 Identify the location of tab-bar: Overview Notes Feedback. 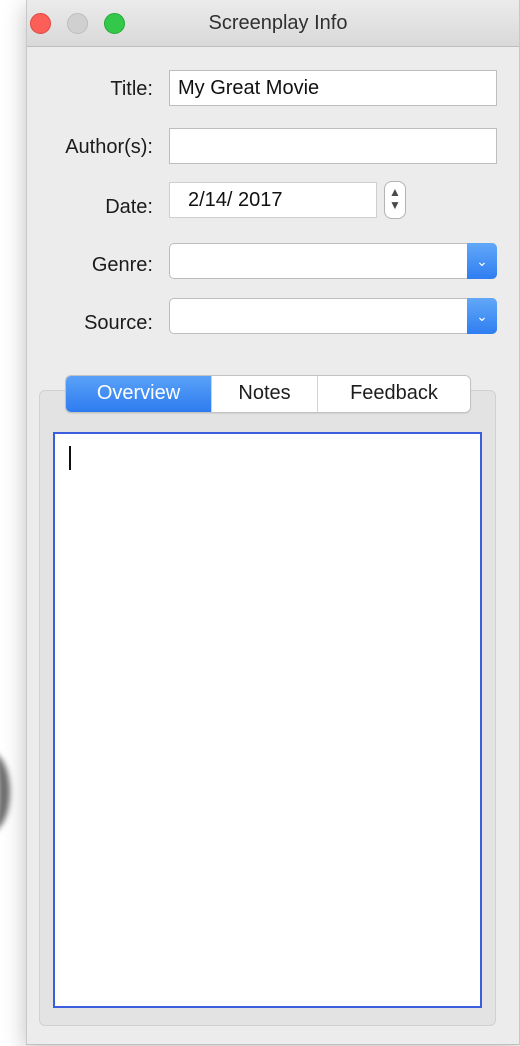
(268, 394).